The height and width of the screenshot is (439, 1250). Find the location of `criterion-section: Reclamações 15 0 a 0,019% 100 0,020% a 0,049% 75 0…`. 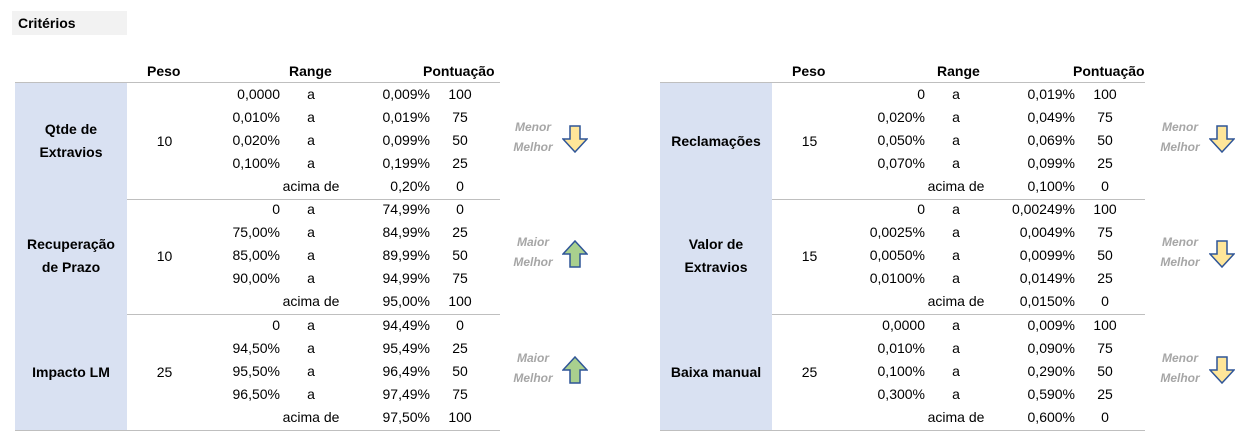

criterion-section: Reclamações 15 0 a 0,019% 100 0,020% a 0,049% 75 0… is located at coordinates (947, 141).